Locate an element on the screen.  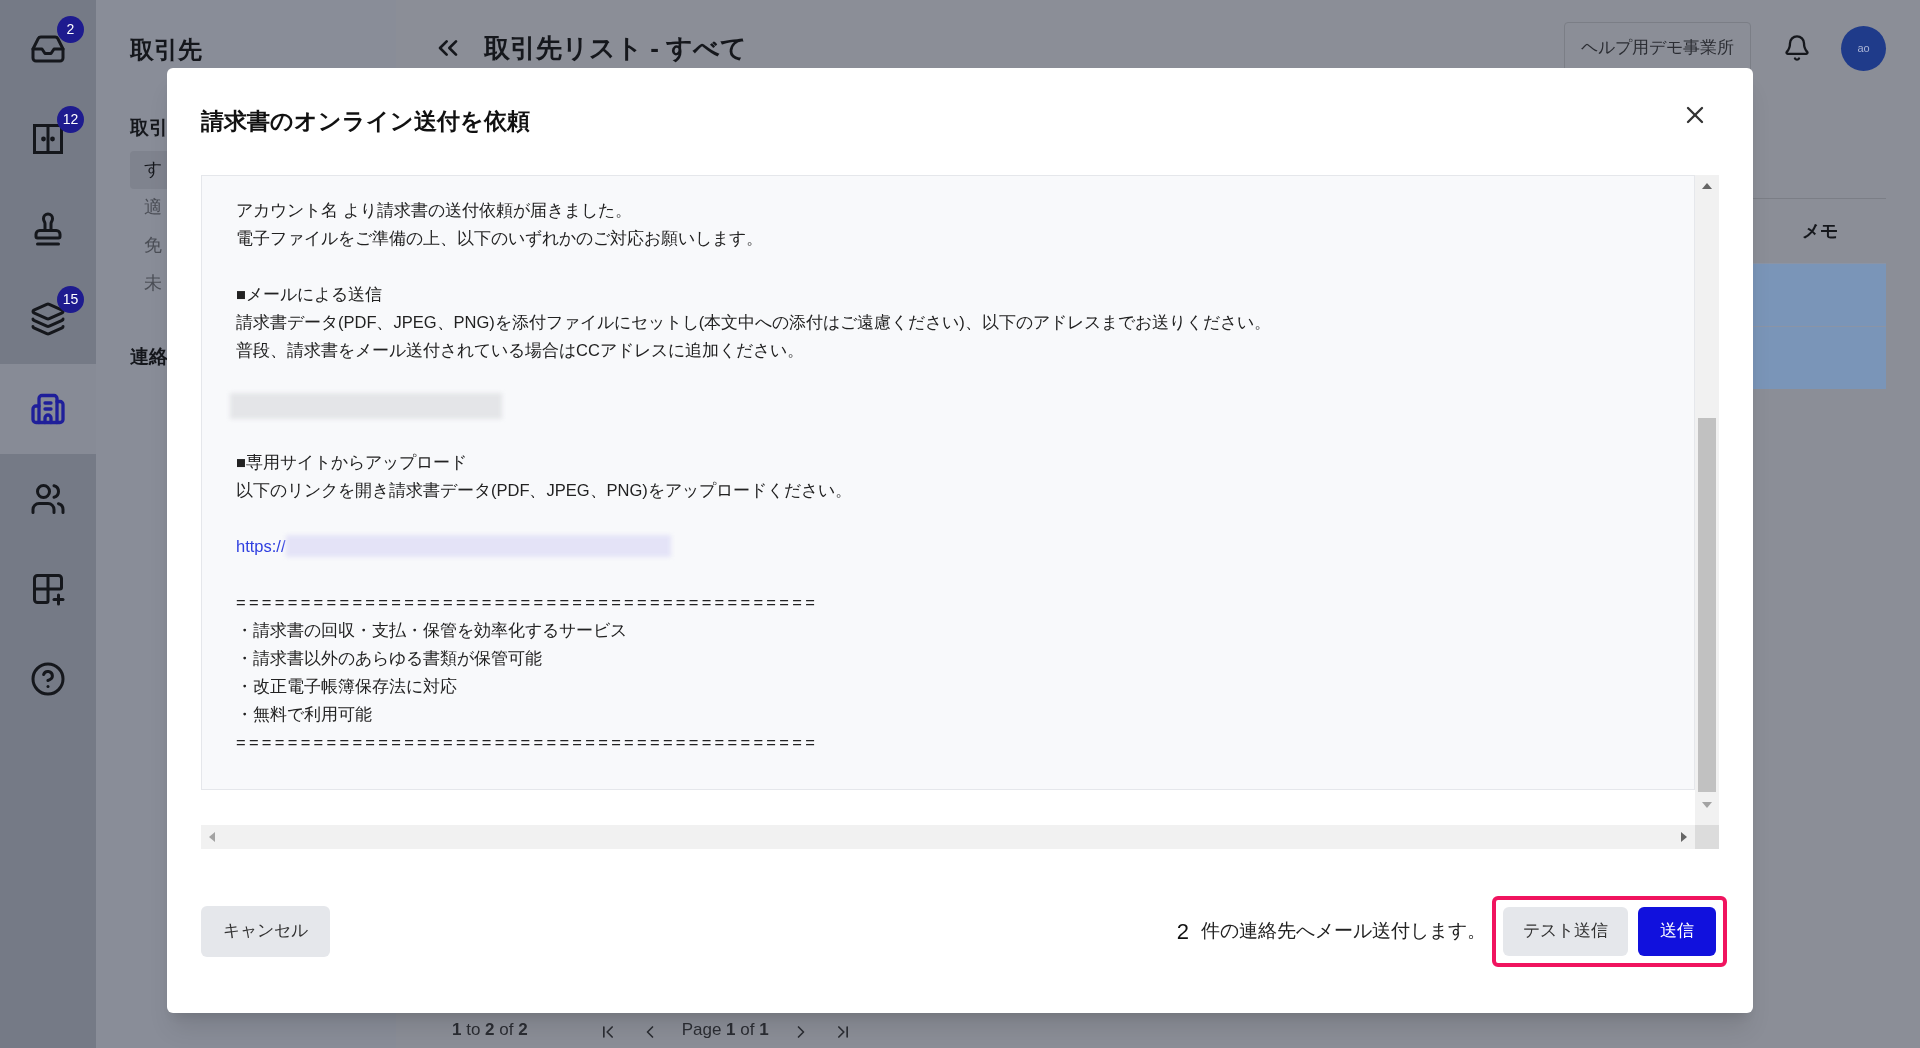
message-line: ・無料で利用可能 is located at coordinates (304, 714).